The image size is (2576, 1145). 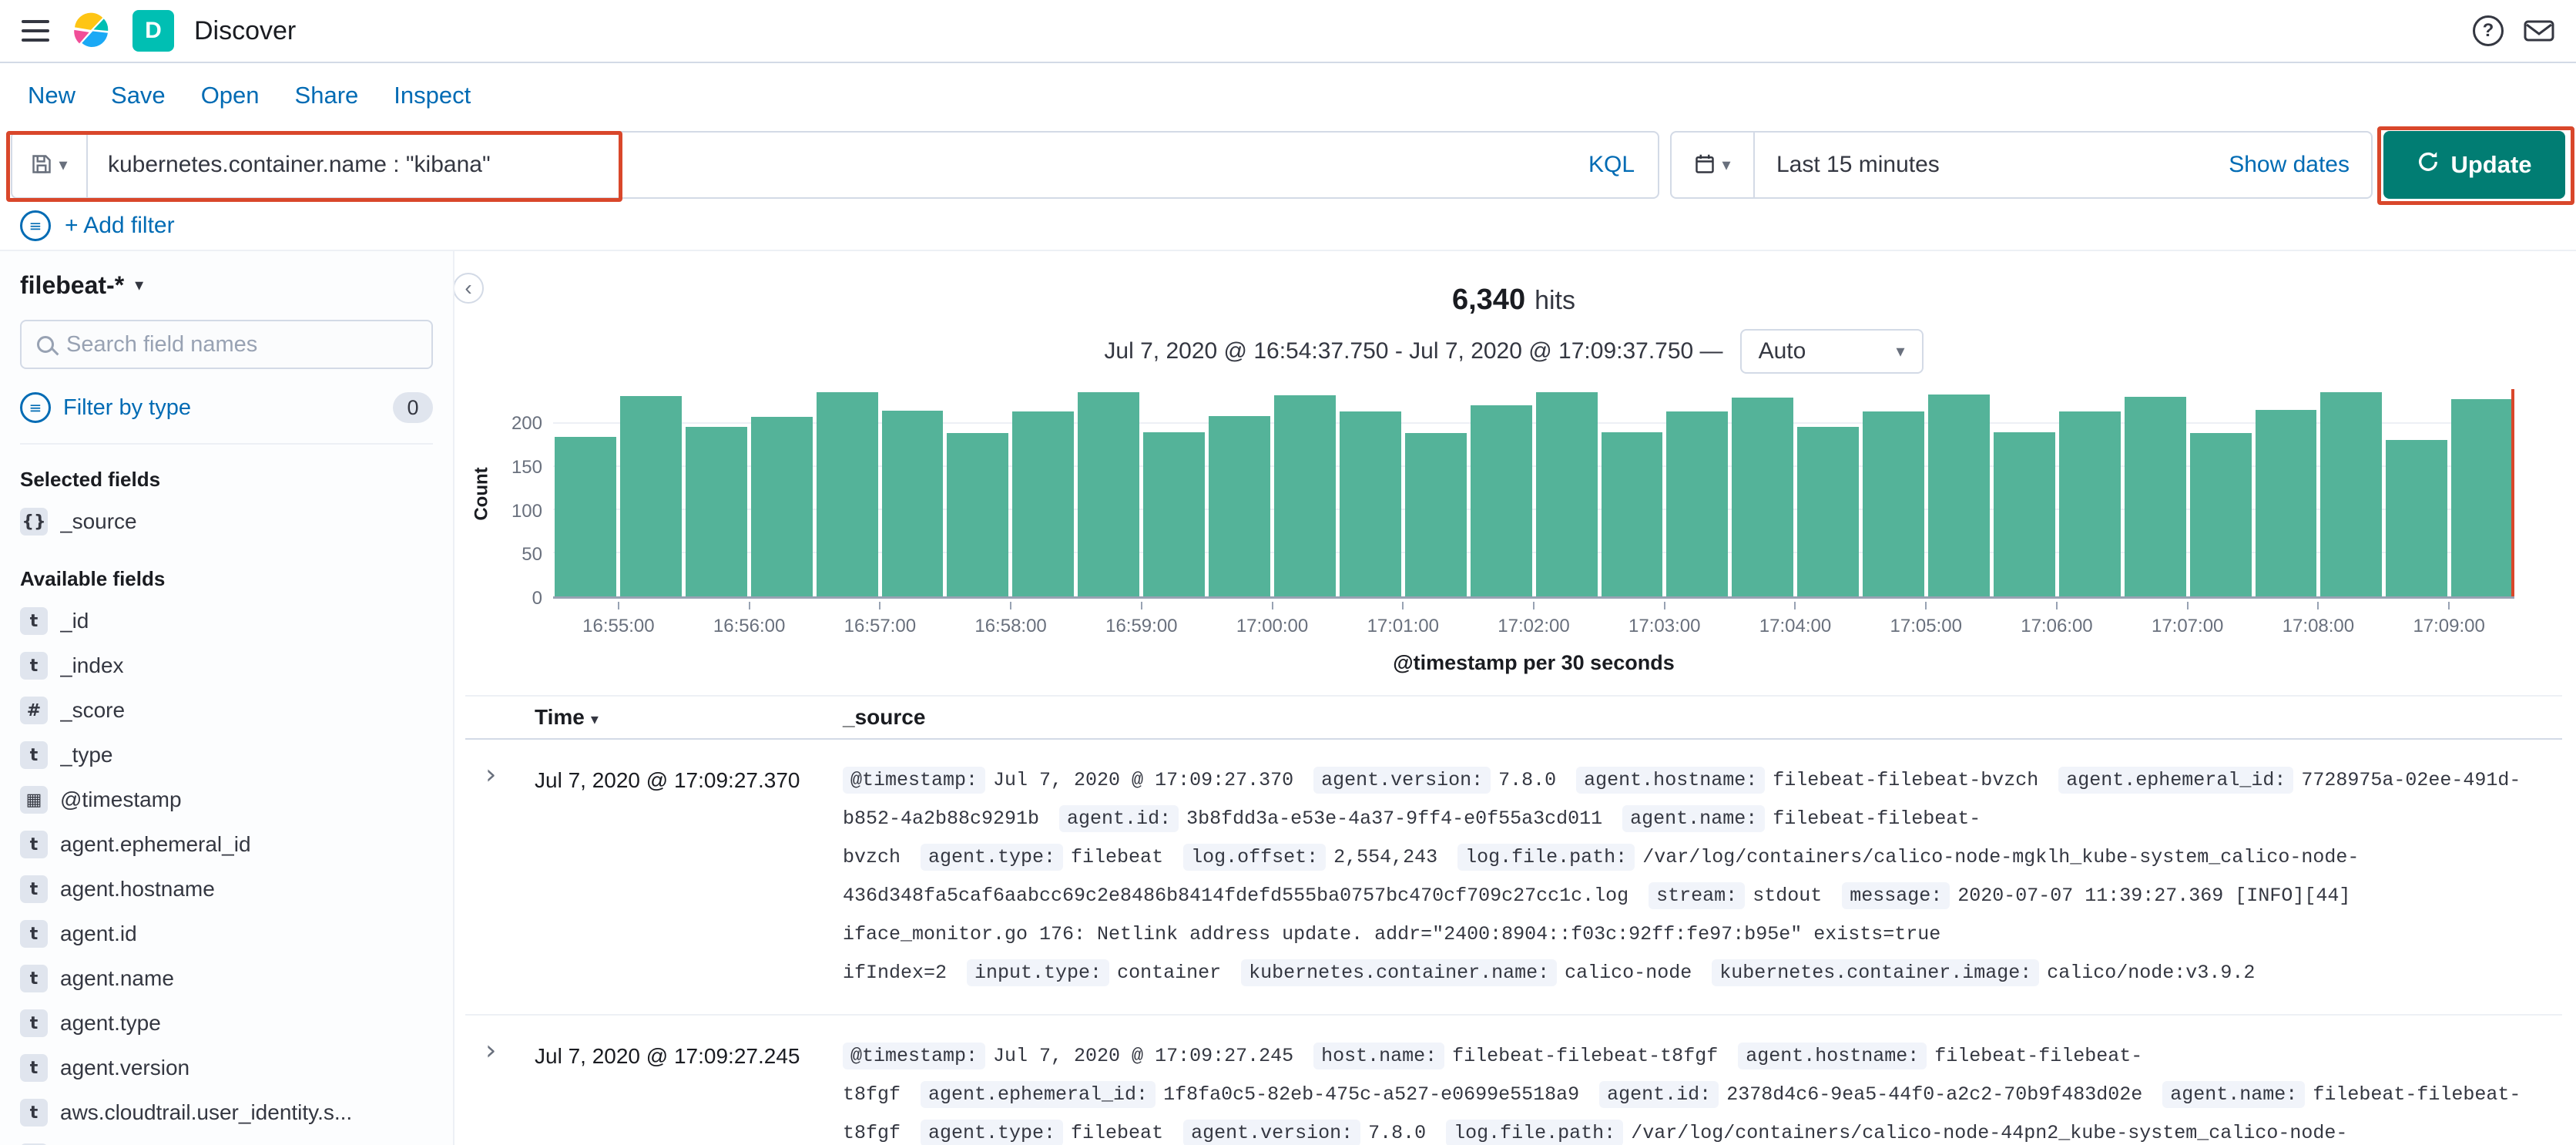 What do you see at coordinates (2318, 620) in the screenshot?
I see `x-tick-label: 17:08:00` at bounding box center [2318, 620].